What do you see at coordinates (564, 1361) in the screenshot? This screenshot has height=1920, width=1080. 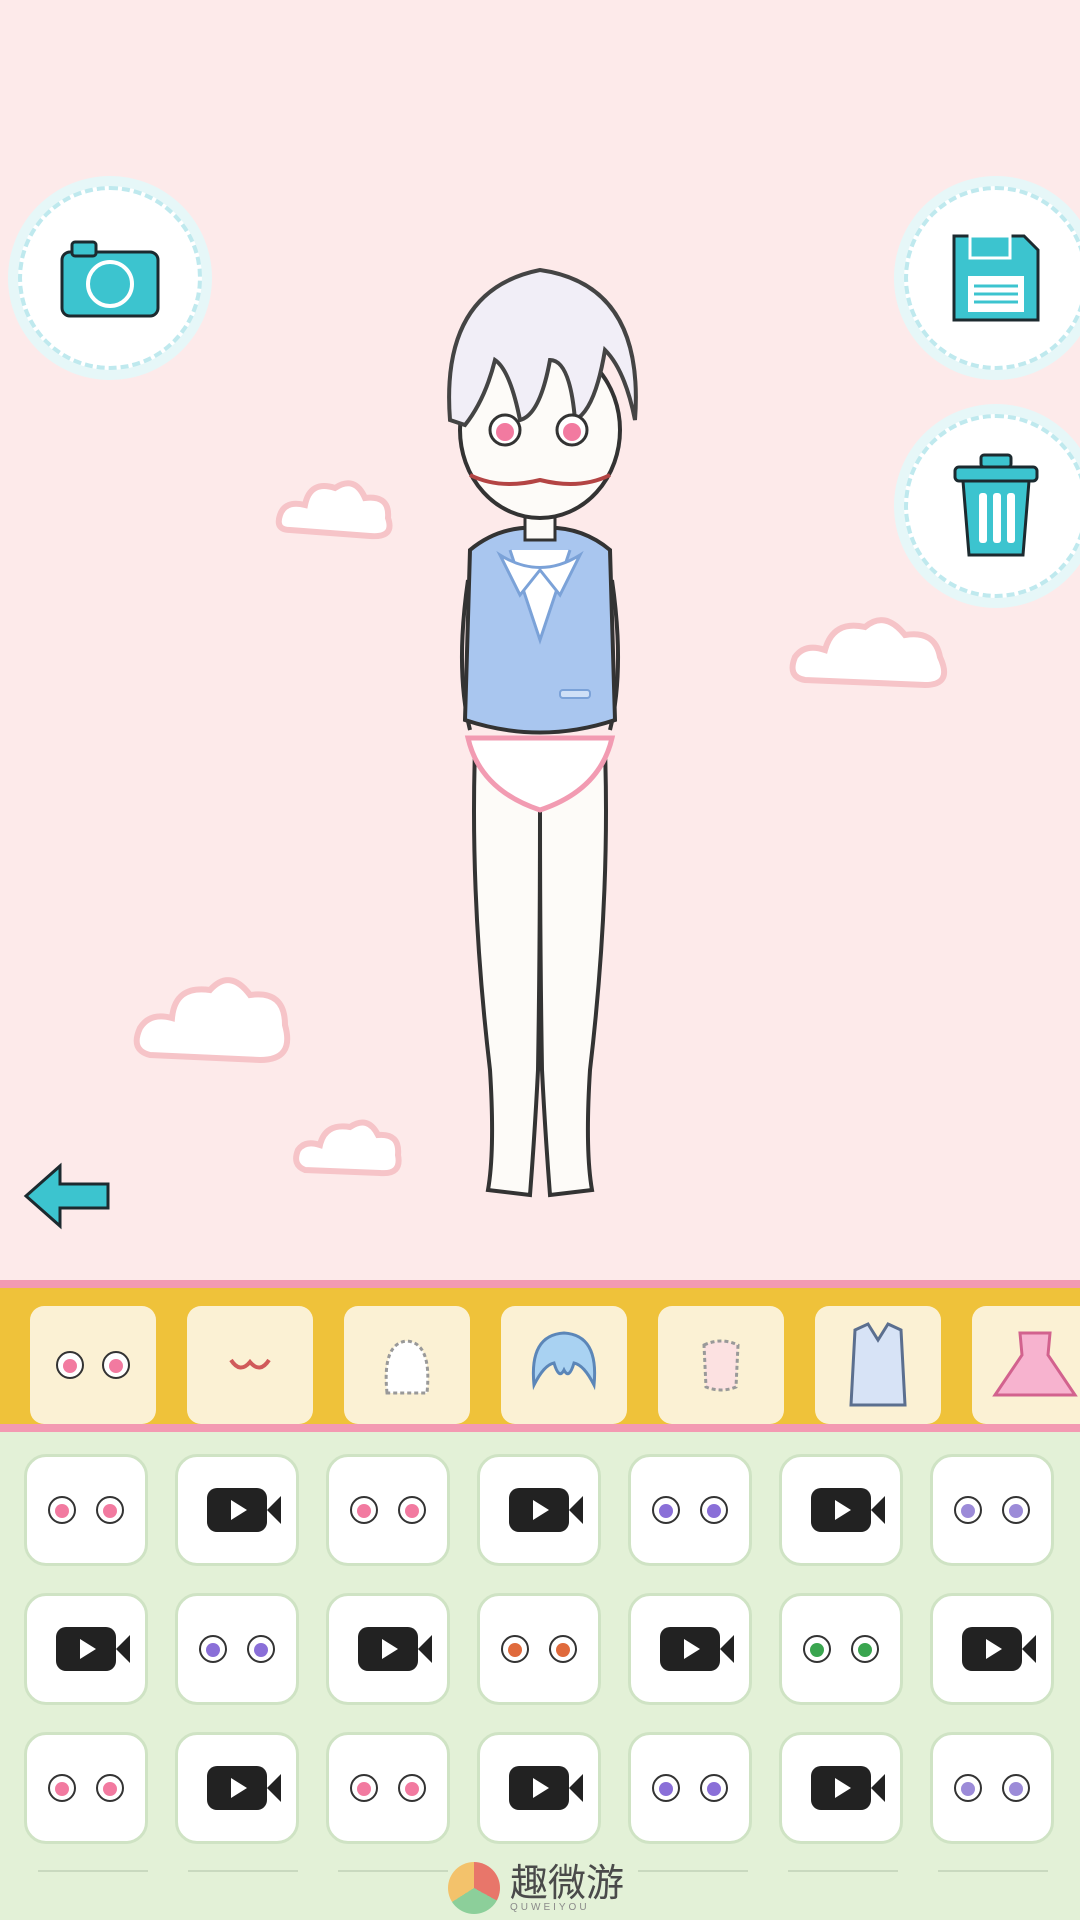 I see `hair-icon` at bounding box center [564, 1361].